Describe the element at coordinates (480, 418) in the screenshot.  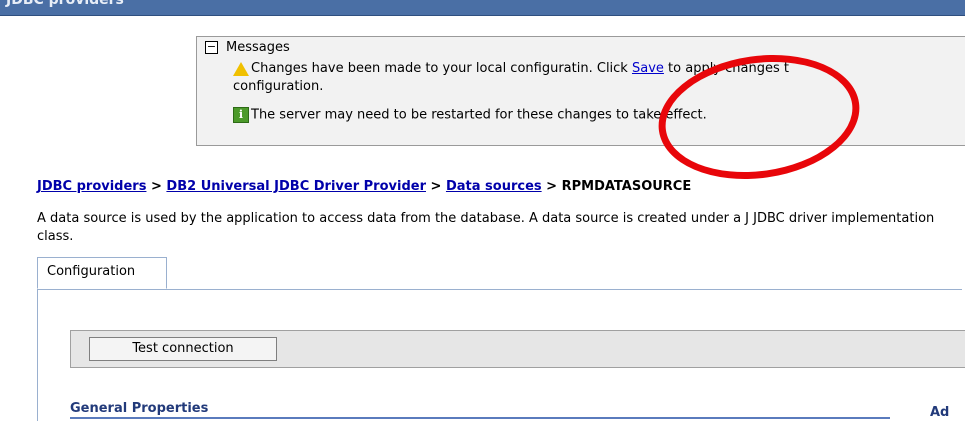
I see `section-divider` at that location.